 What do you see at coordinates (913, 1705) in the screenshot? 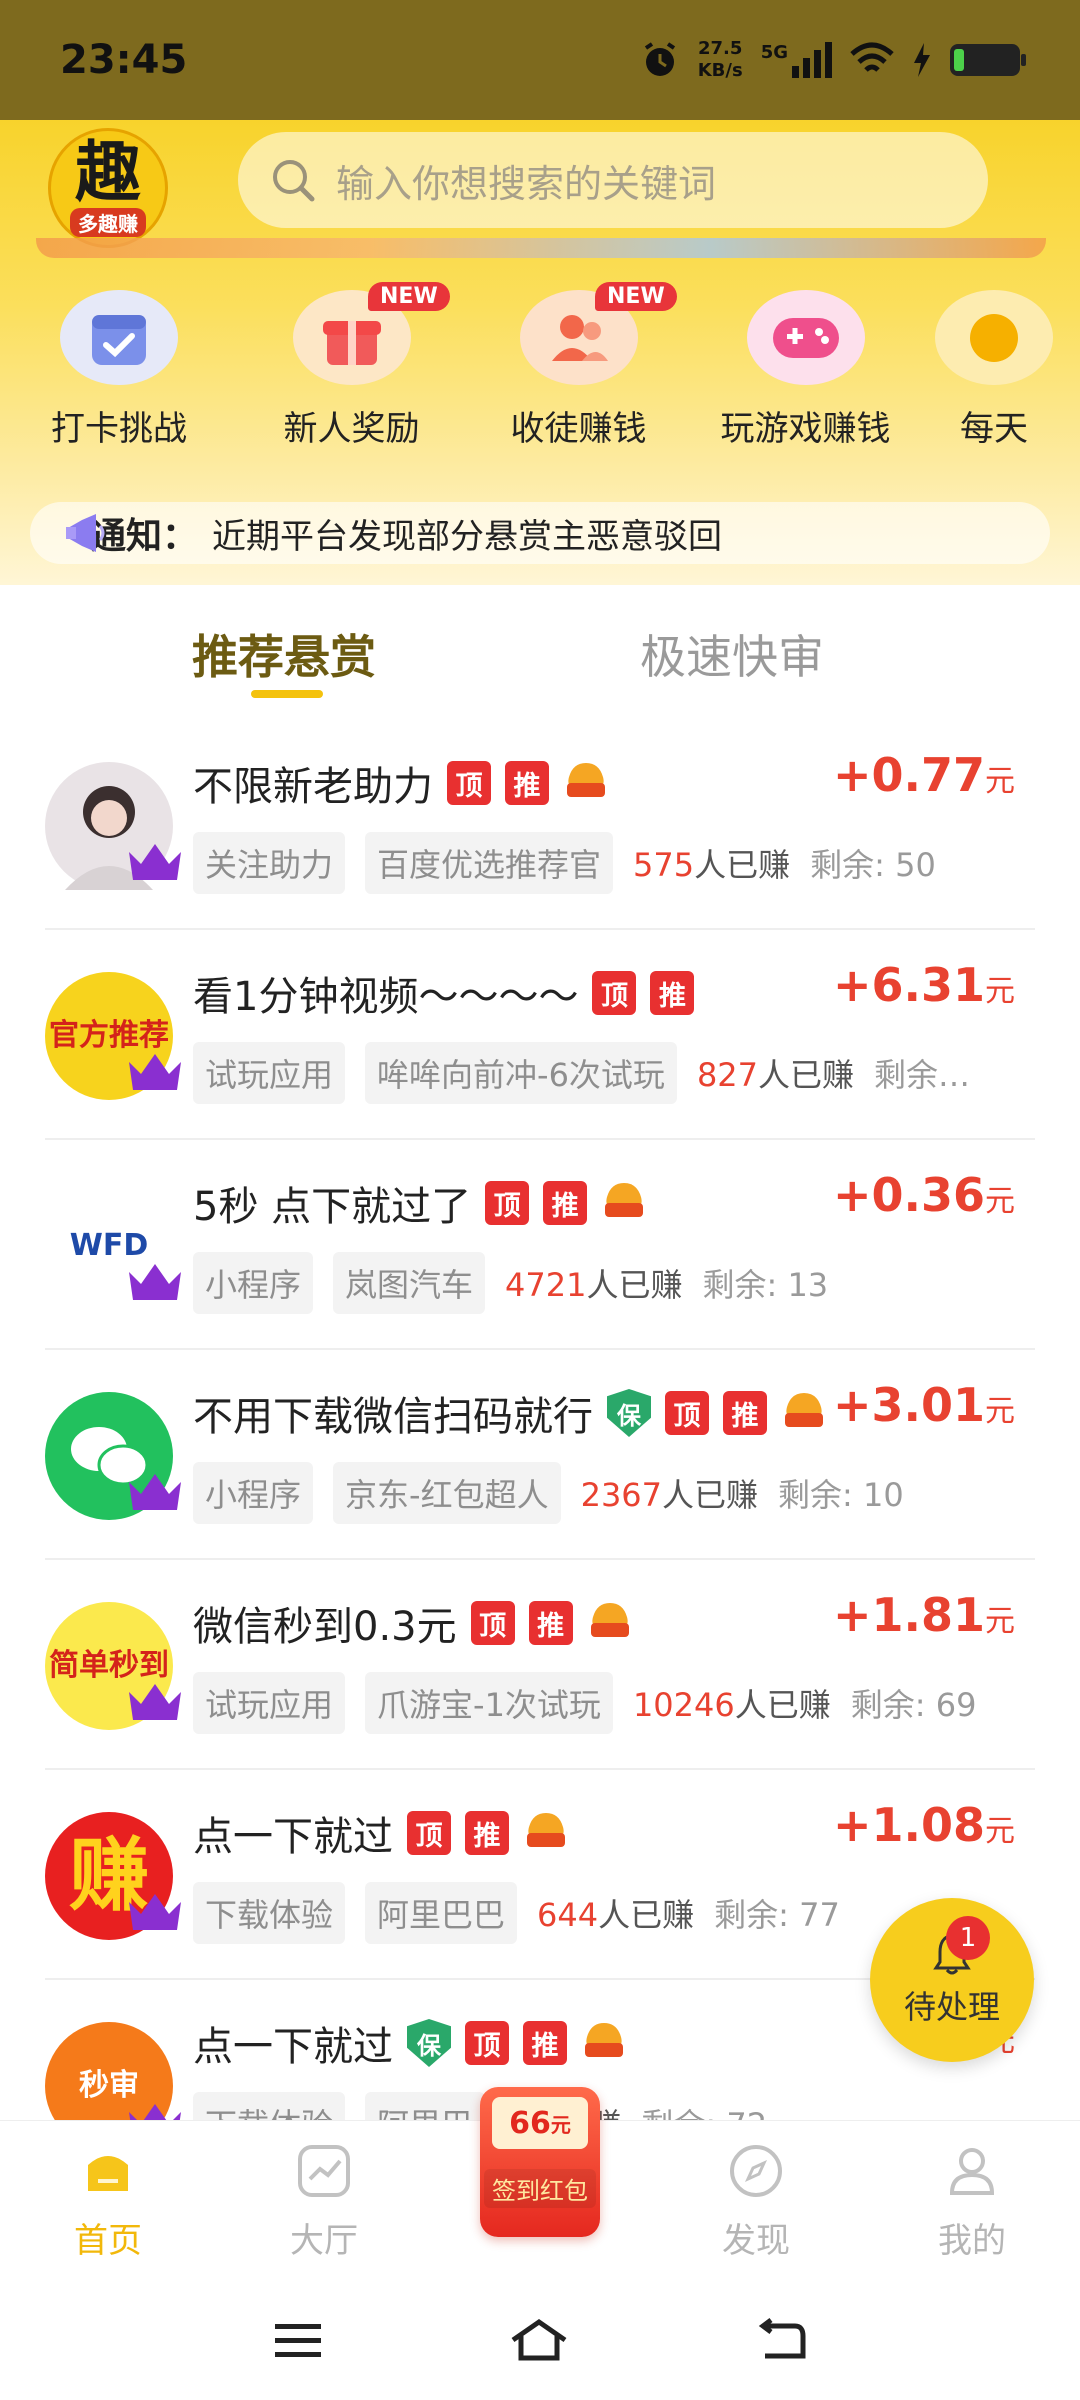
I see `remaining-count: 剩余: 69` at bounding box center [913, 1705].